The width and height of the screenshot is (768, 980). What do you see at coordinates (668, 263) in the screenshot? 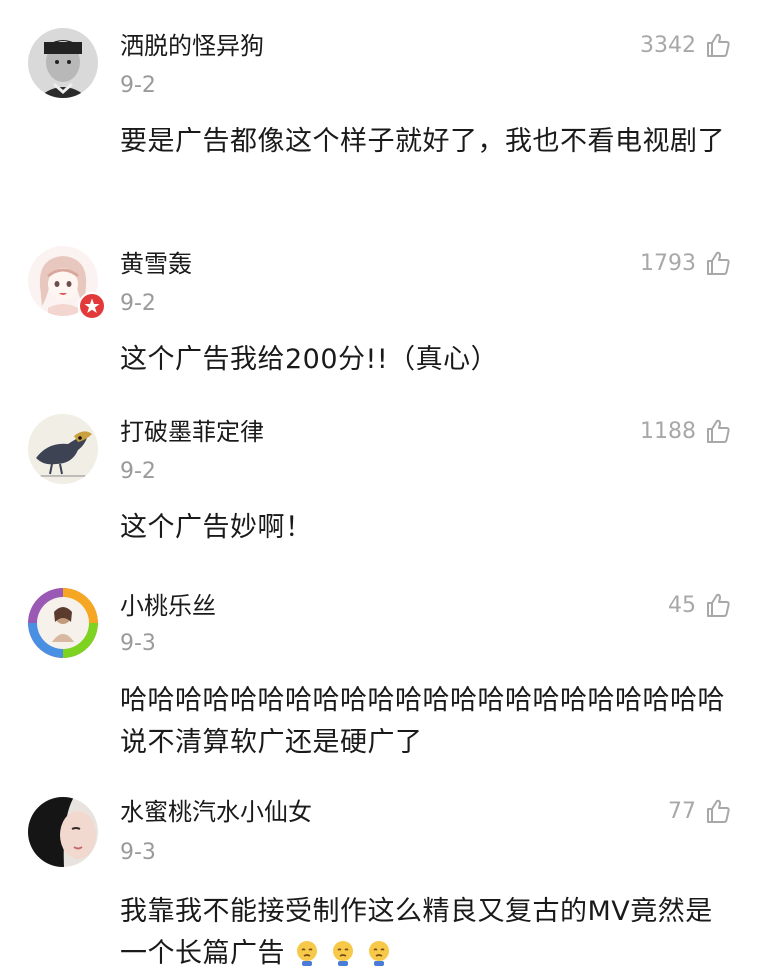
I see `like-count: 1793` at bounding box center [668, 263].